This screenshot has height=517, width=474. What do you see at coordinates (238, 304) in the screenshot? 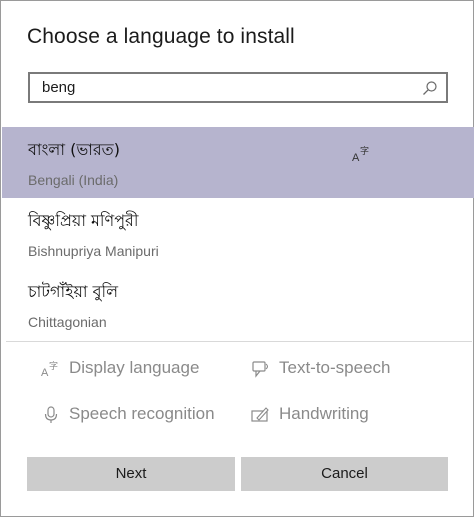
I see `language-item-chittagonian: চাটগাঁইয়া বুলি Chittagonian` at bounding box center [238, 304].